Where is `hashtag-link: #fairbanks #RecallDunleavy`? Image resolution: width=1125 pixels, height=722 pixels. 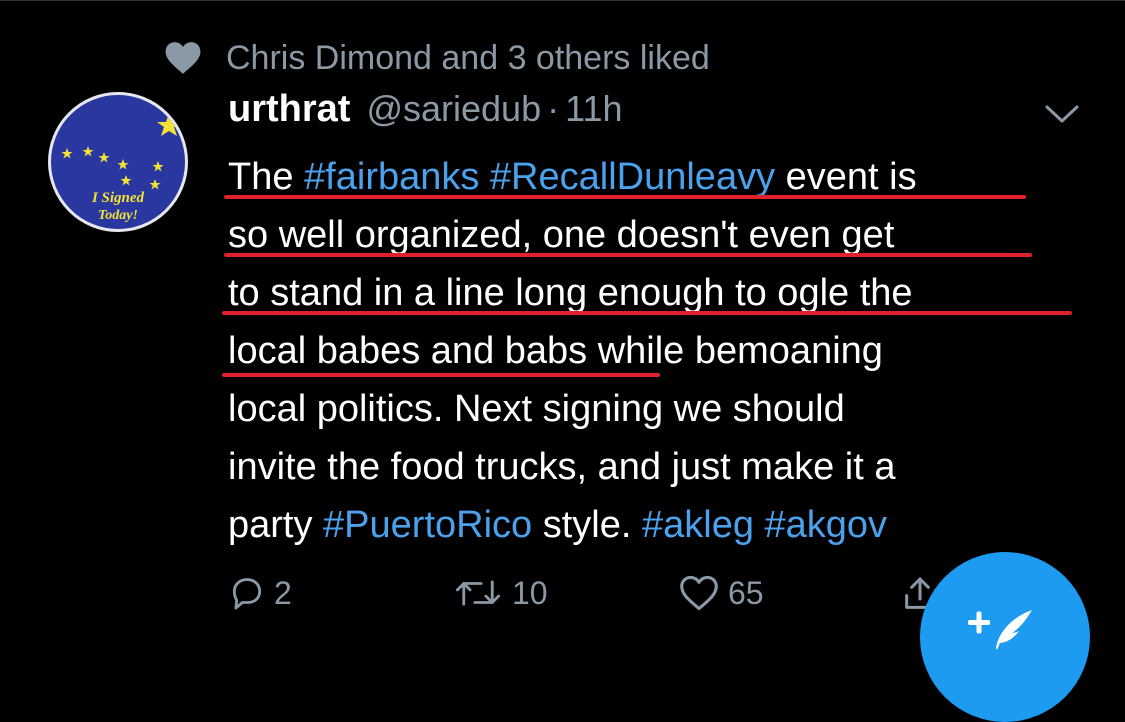 hashtag-link: #fairbanks #RecallDunleavy is located at coordinates (539, 177).